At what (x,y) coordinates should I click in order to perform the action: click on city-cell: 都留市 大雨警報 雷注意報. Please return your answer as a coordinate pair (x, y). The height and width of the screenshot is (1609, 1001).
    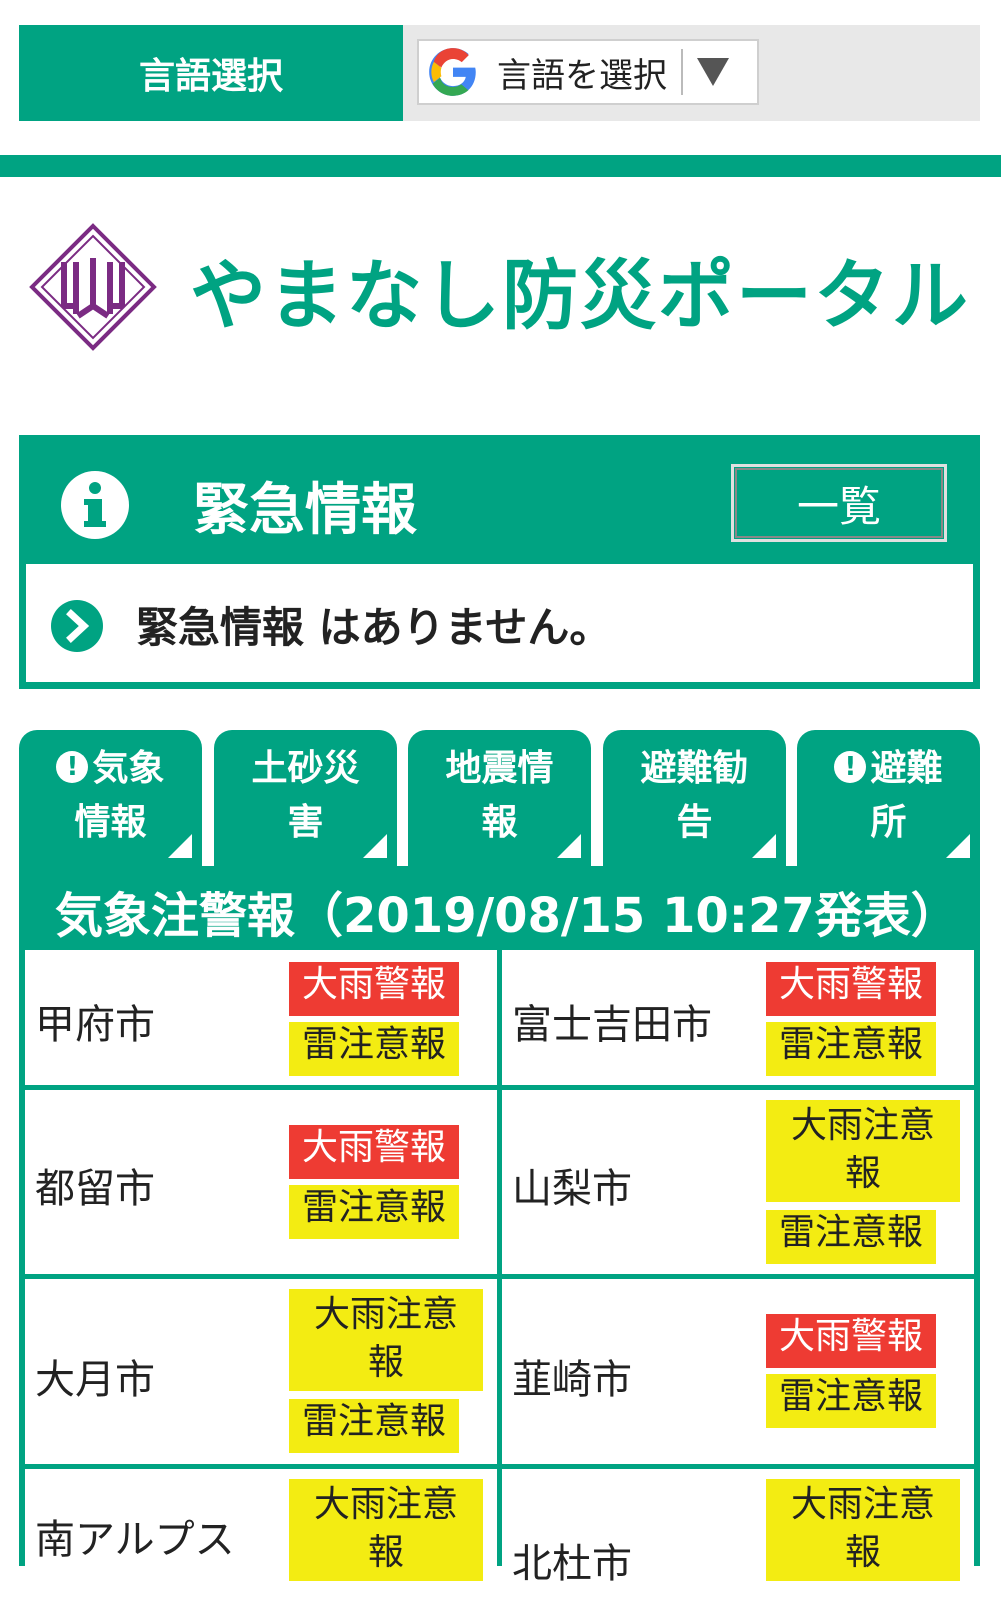
    Looking at the image, I should click on (261, 1182).